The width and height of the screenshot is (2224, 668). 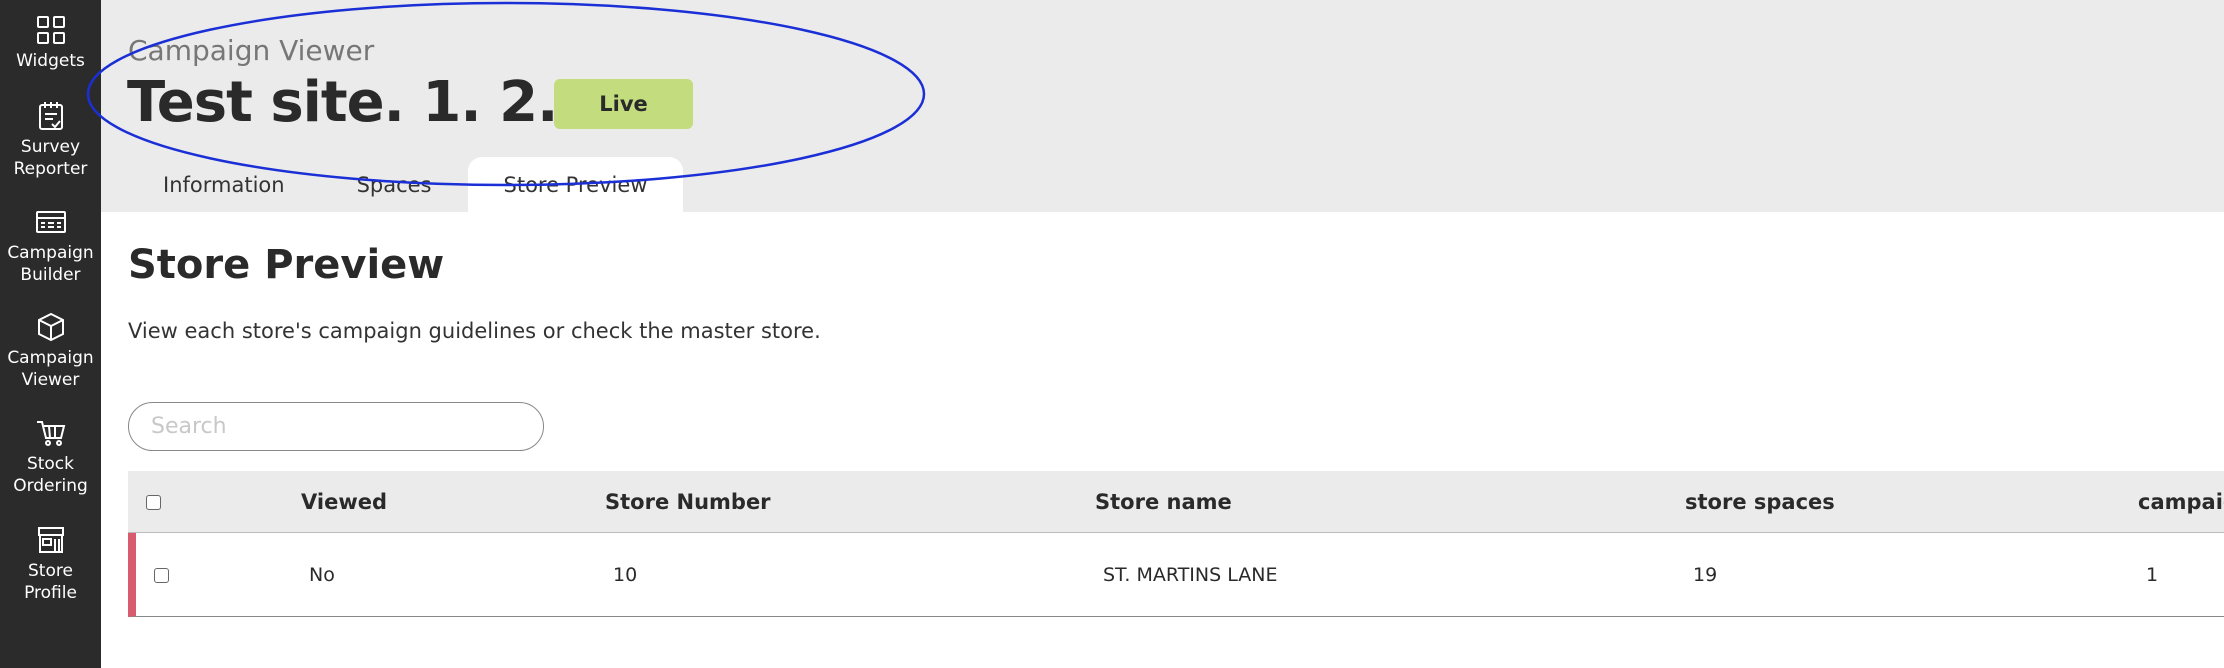 What do you see at coordinates (623, 104) in the screenshot?
I see `status-badge: Live` at bounding box center [623, 104].